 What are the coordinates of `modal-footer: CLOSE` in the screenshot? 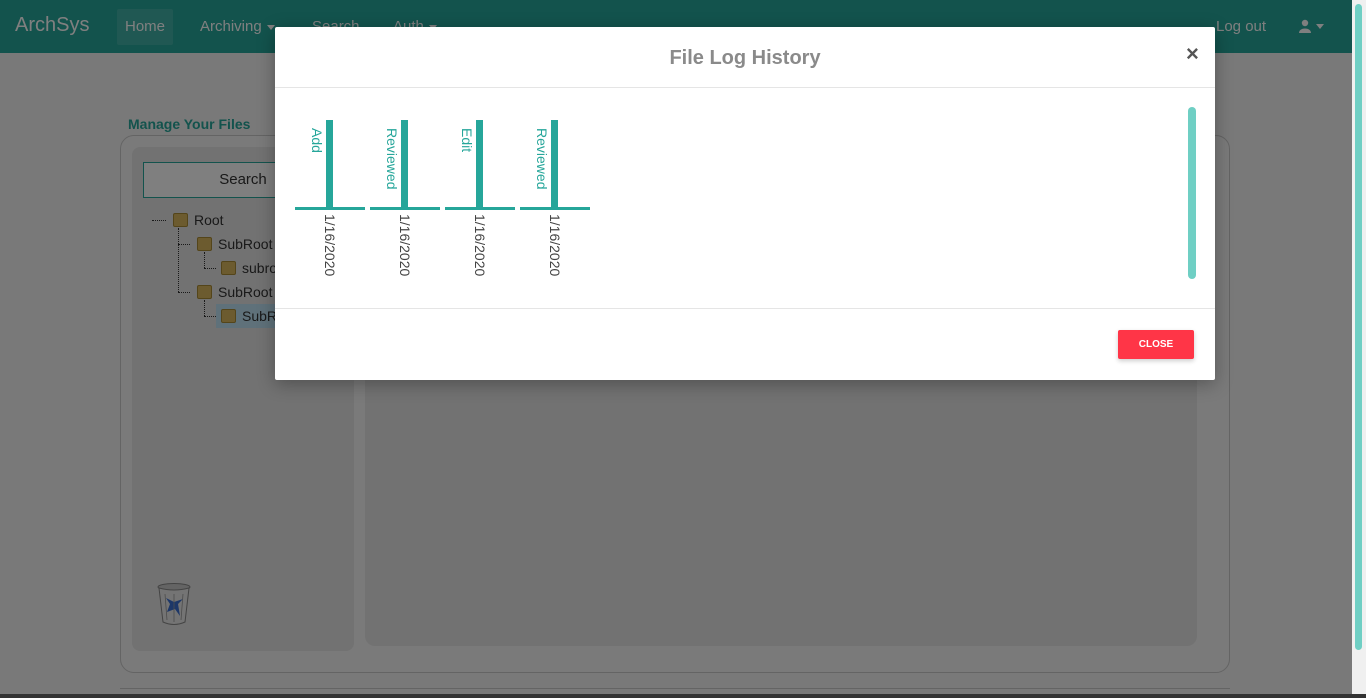 It's located at (745, 344).